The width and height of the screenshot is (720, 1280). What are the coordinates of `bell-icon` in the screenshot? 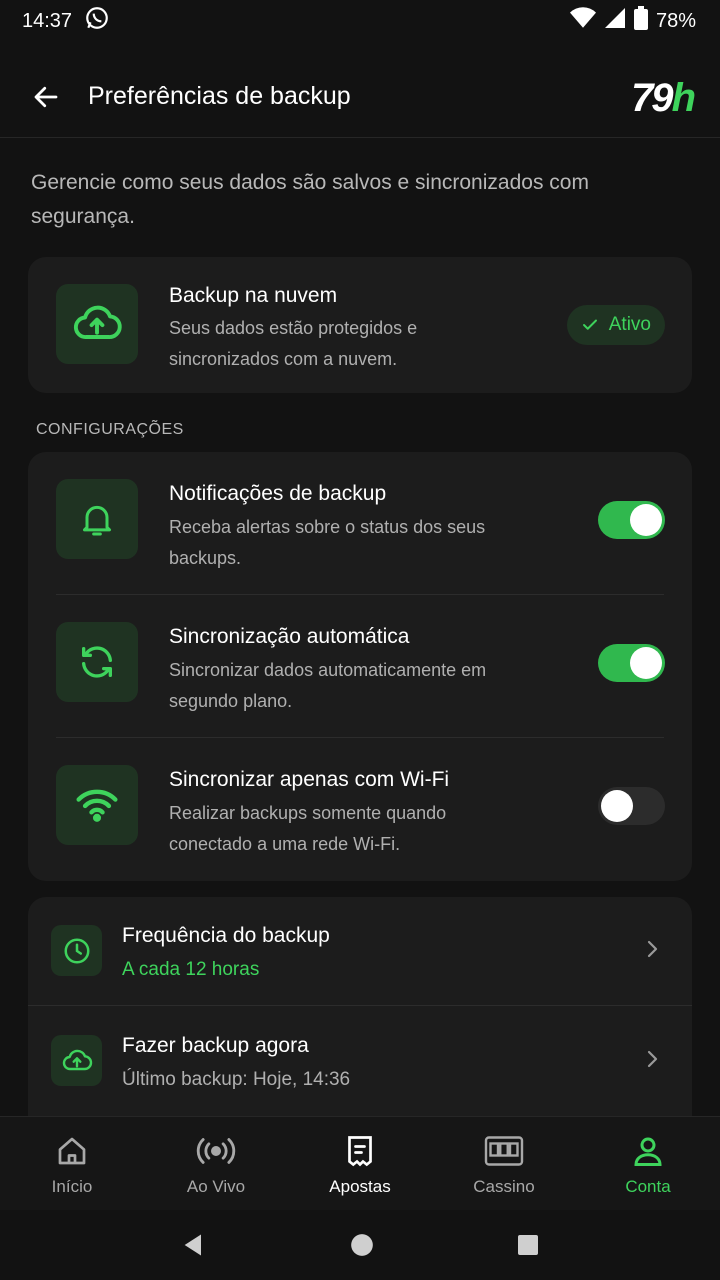 It's located at (97, 519).